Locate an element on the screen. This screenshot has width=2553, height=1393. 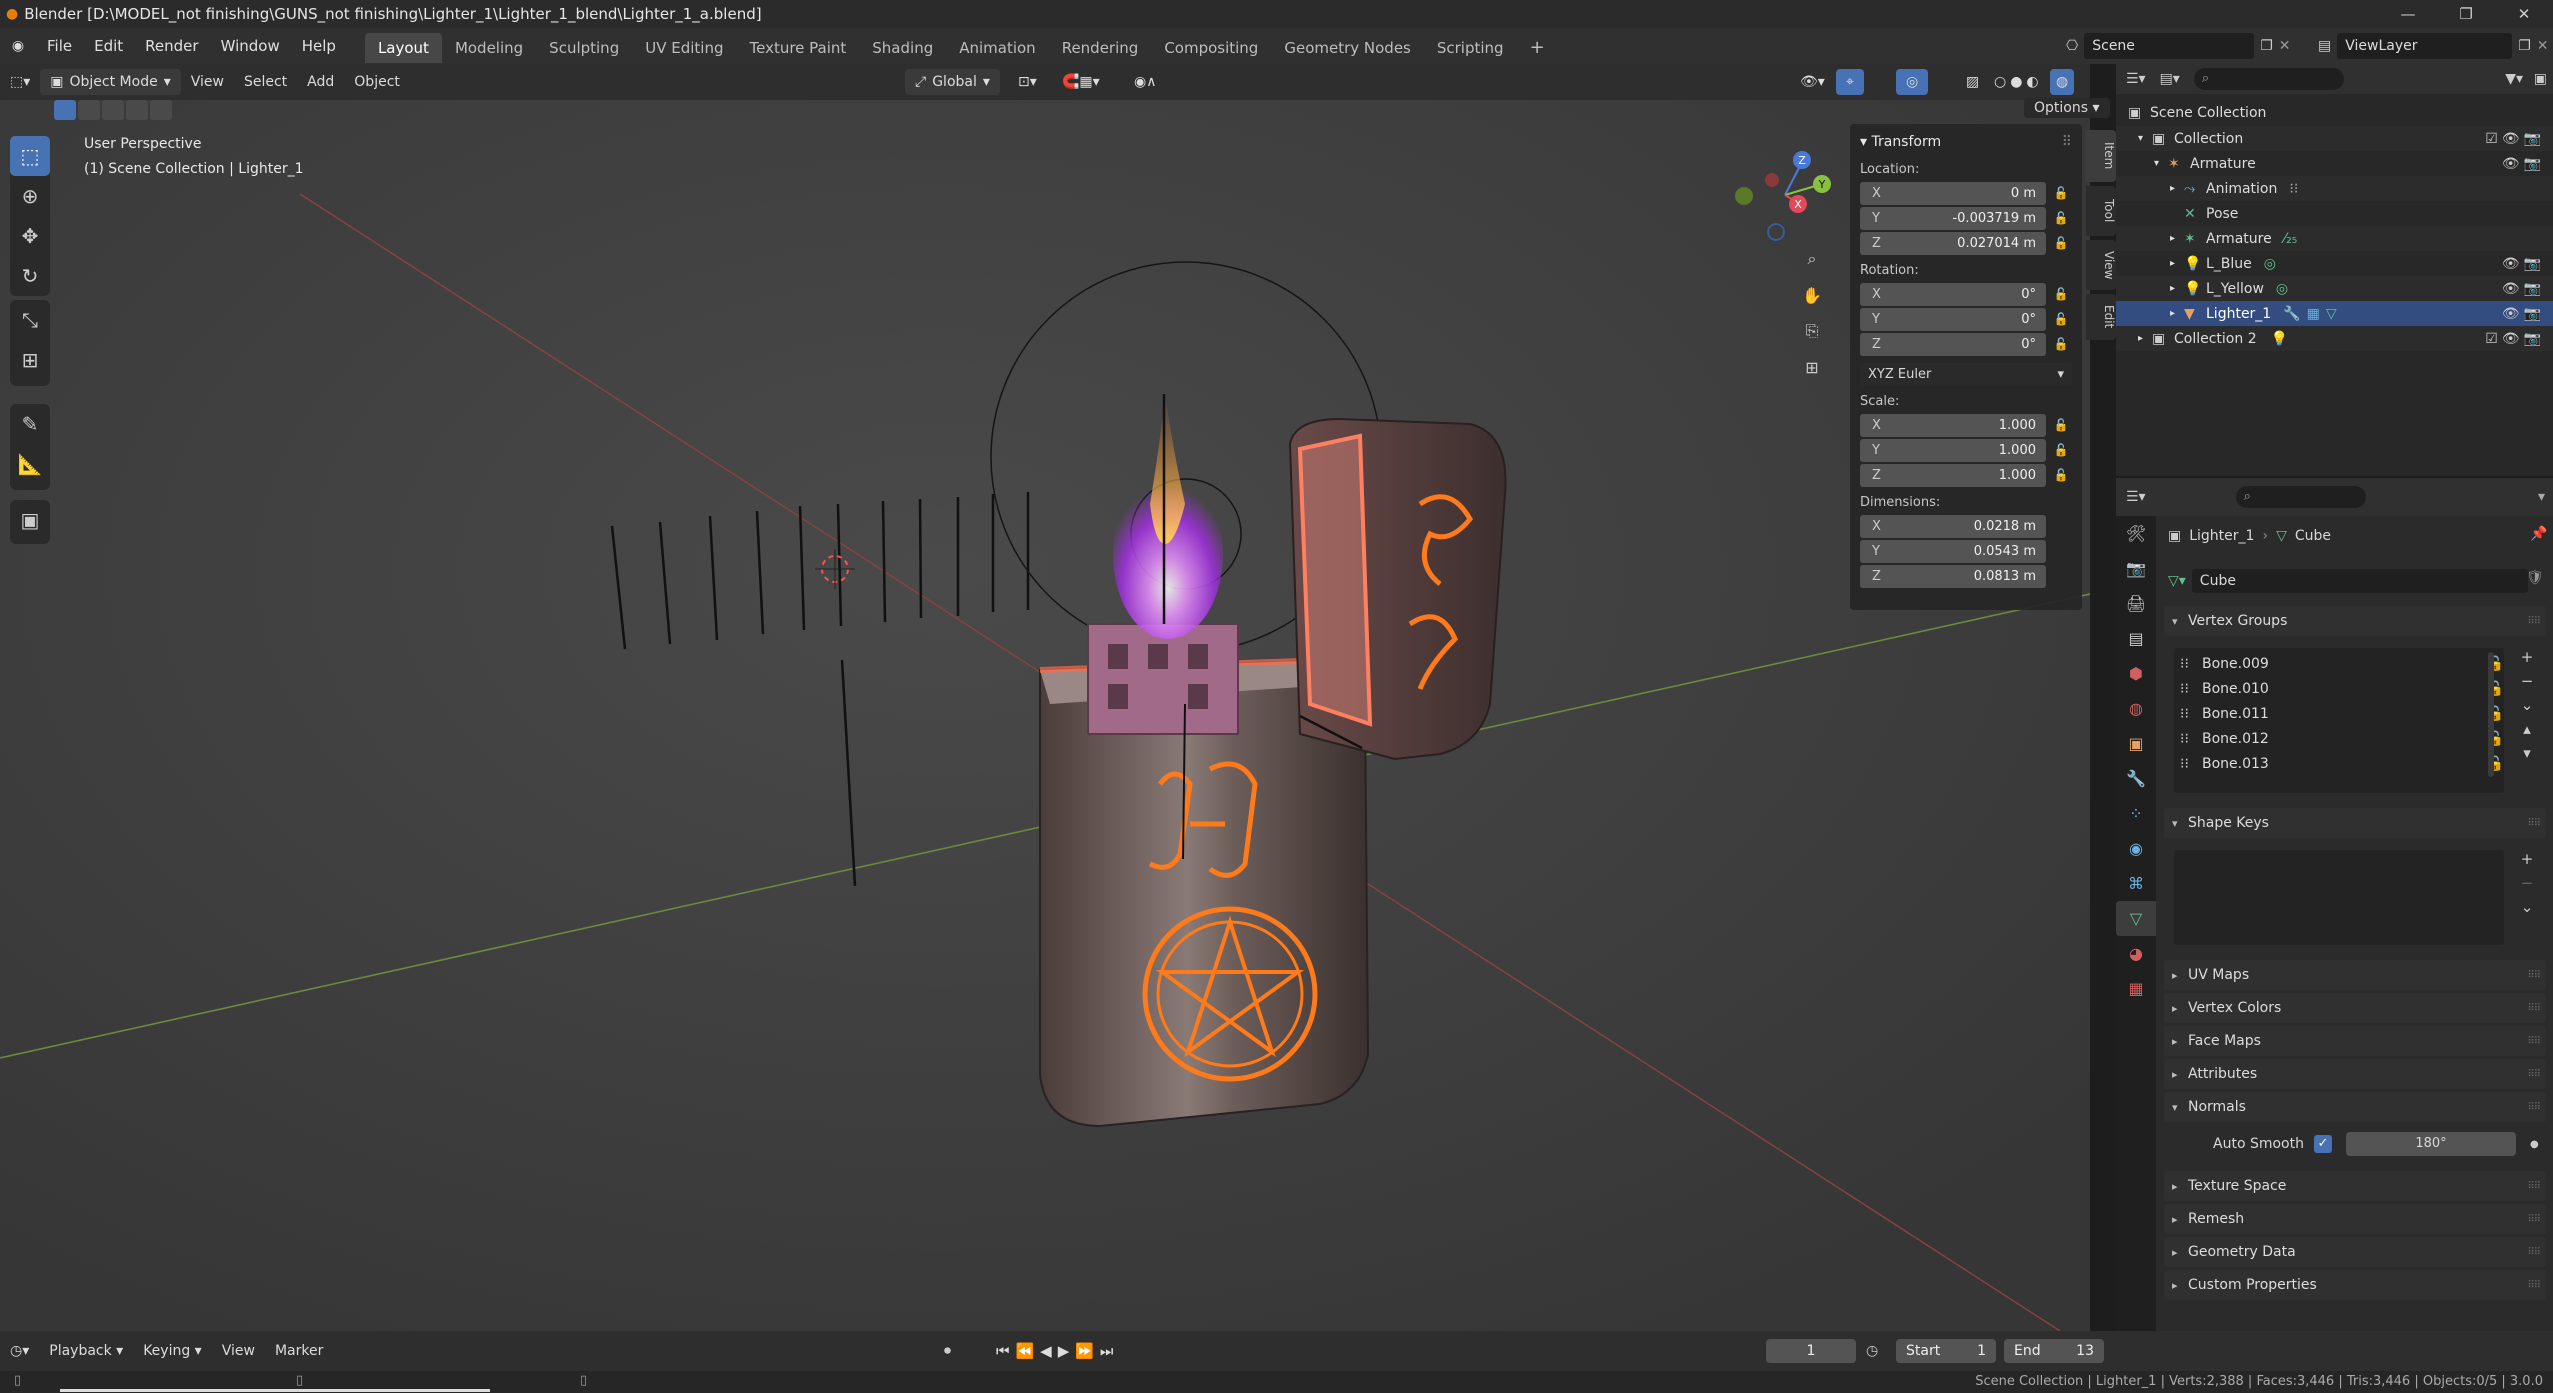
expand-arrow-icon: ▾ is located at coordinates (2161, 163).